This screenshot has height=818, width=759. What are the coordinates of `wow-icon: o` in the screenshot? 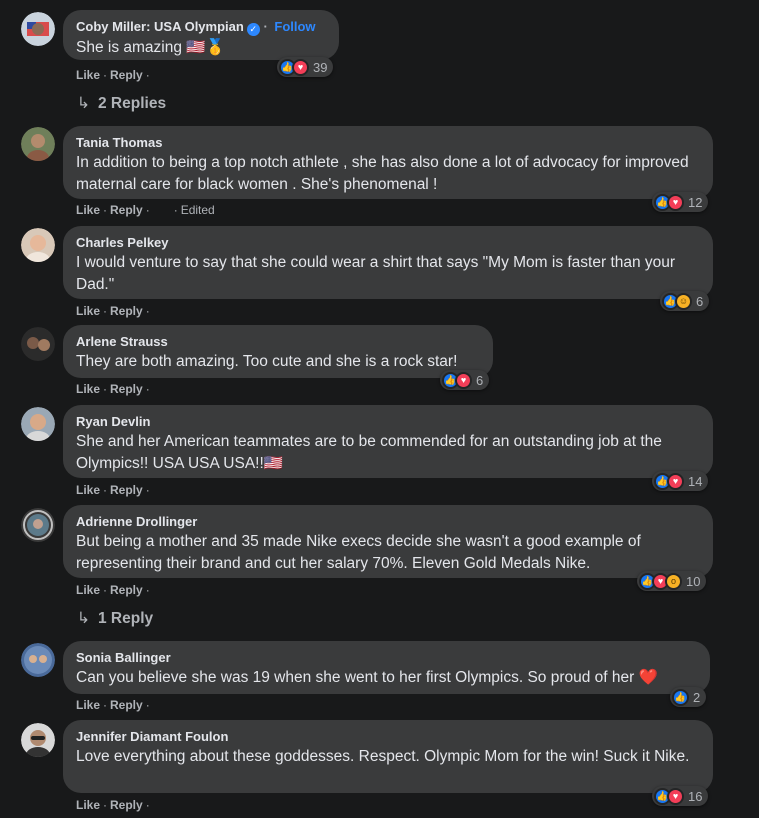 It's located at (673, 581).